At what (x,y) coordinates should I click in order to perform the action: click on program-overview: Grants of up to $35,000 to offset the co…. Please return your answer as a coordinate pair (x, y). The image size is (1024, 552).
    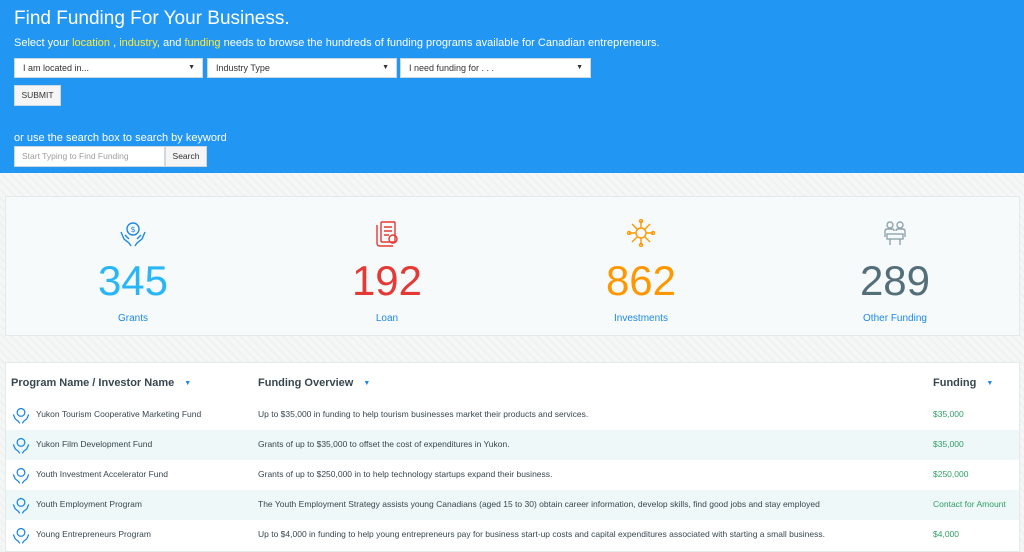
    Looking at the image, I should click on (384, 444).